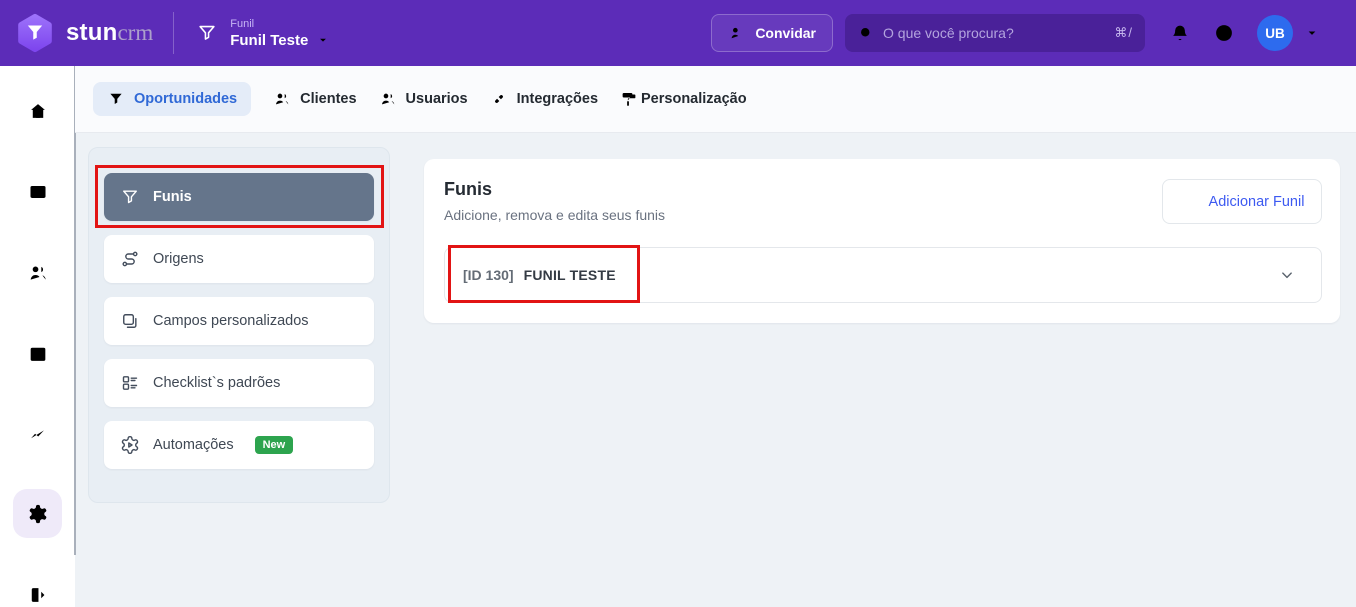 The image size is (1356, 607). What do you see at coordinates (488, 275) in the screenshot?
I see `funnel-id: [ID 130]` at bounding box center [488, 275].